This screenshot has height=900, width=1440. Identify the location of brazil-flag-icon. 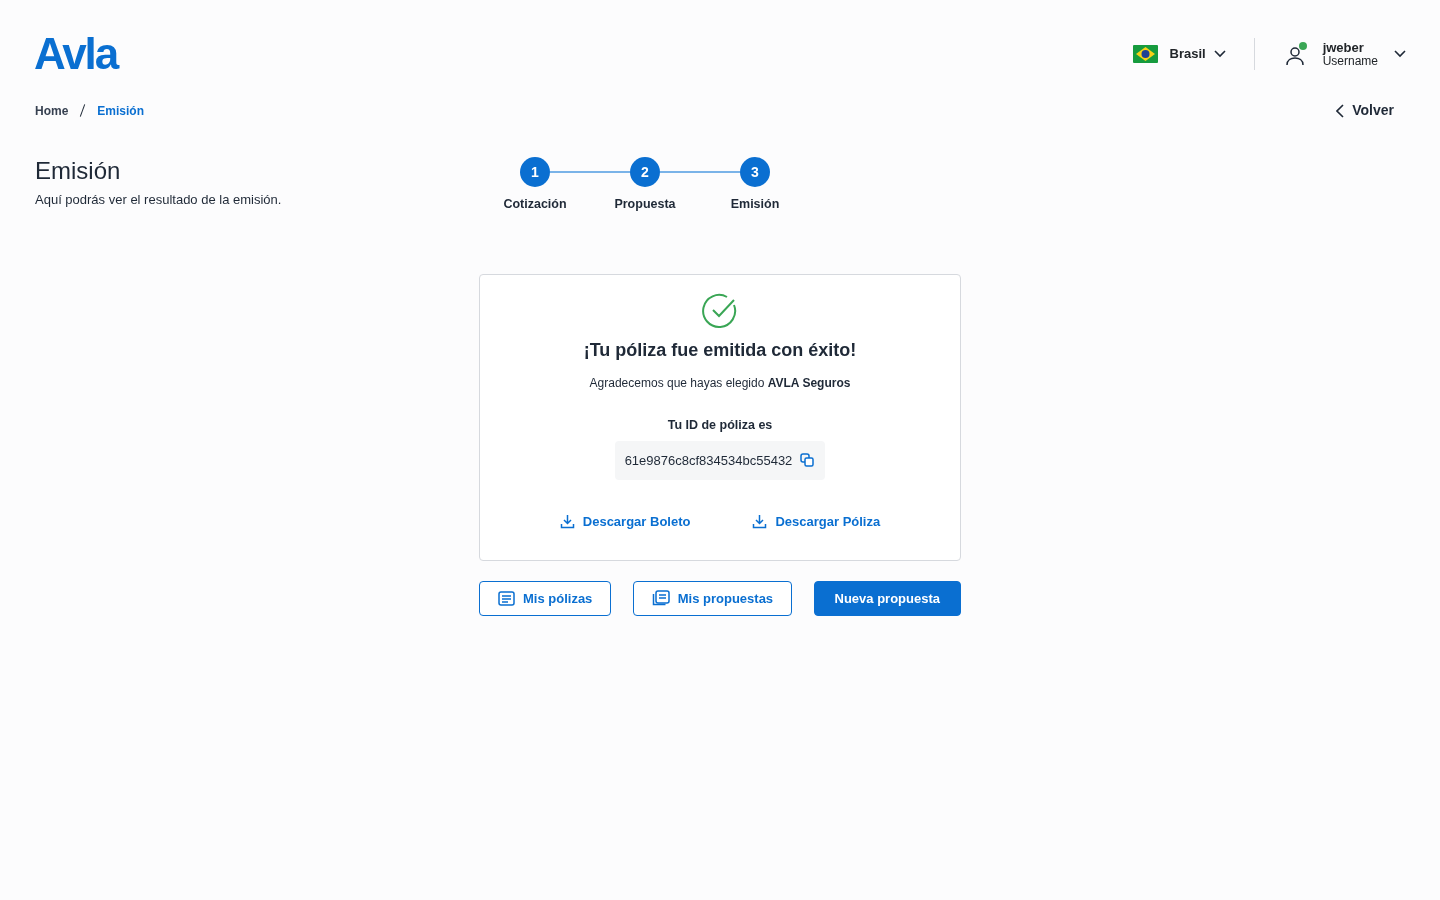
(1145, 54).